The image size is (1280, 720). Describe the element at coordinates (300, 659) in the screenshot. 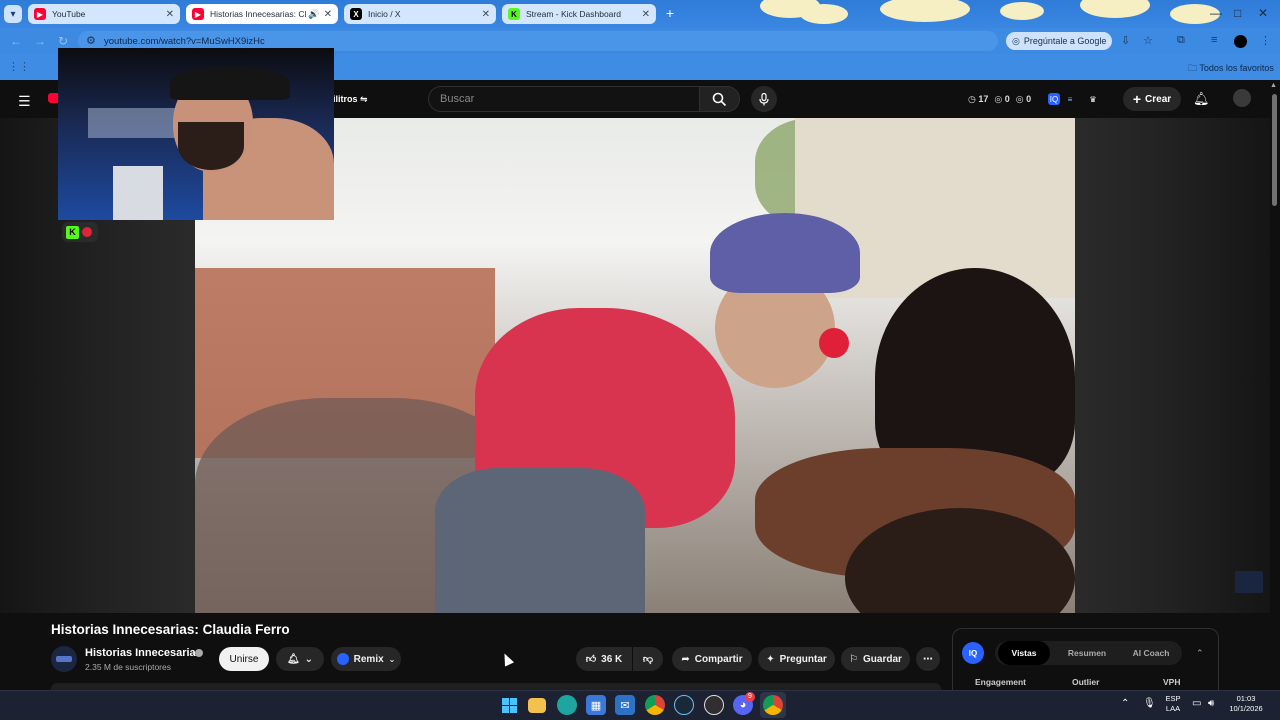

I see `subscription-bell-button: 🔔︎ ⌄` at that location.